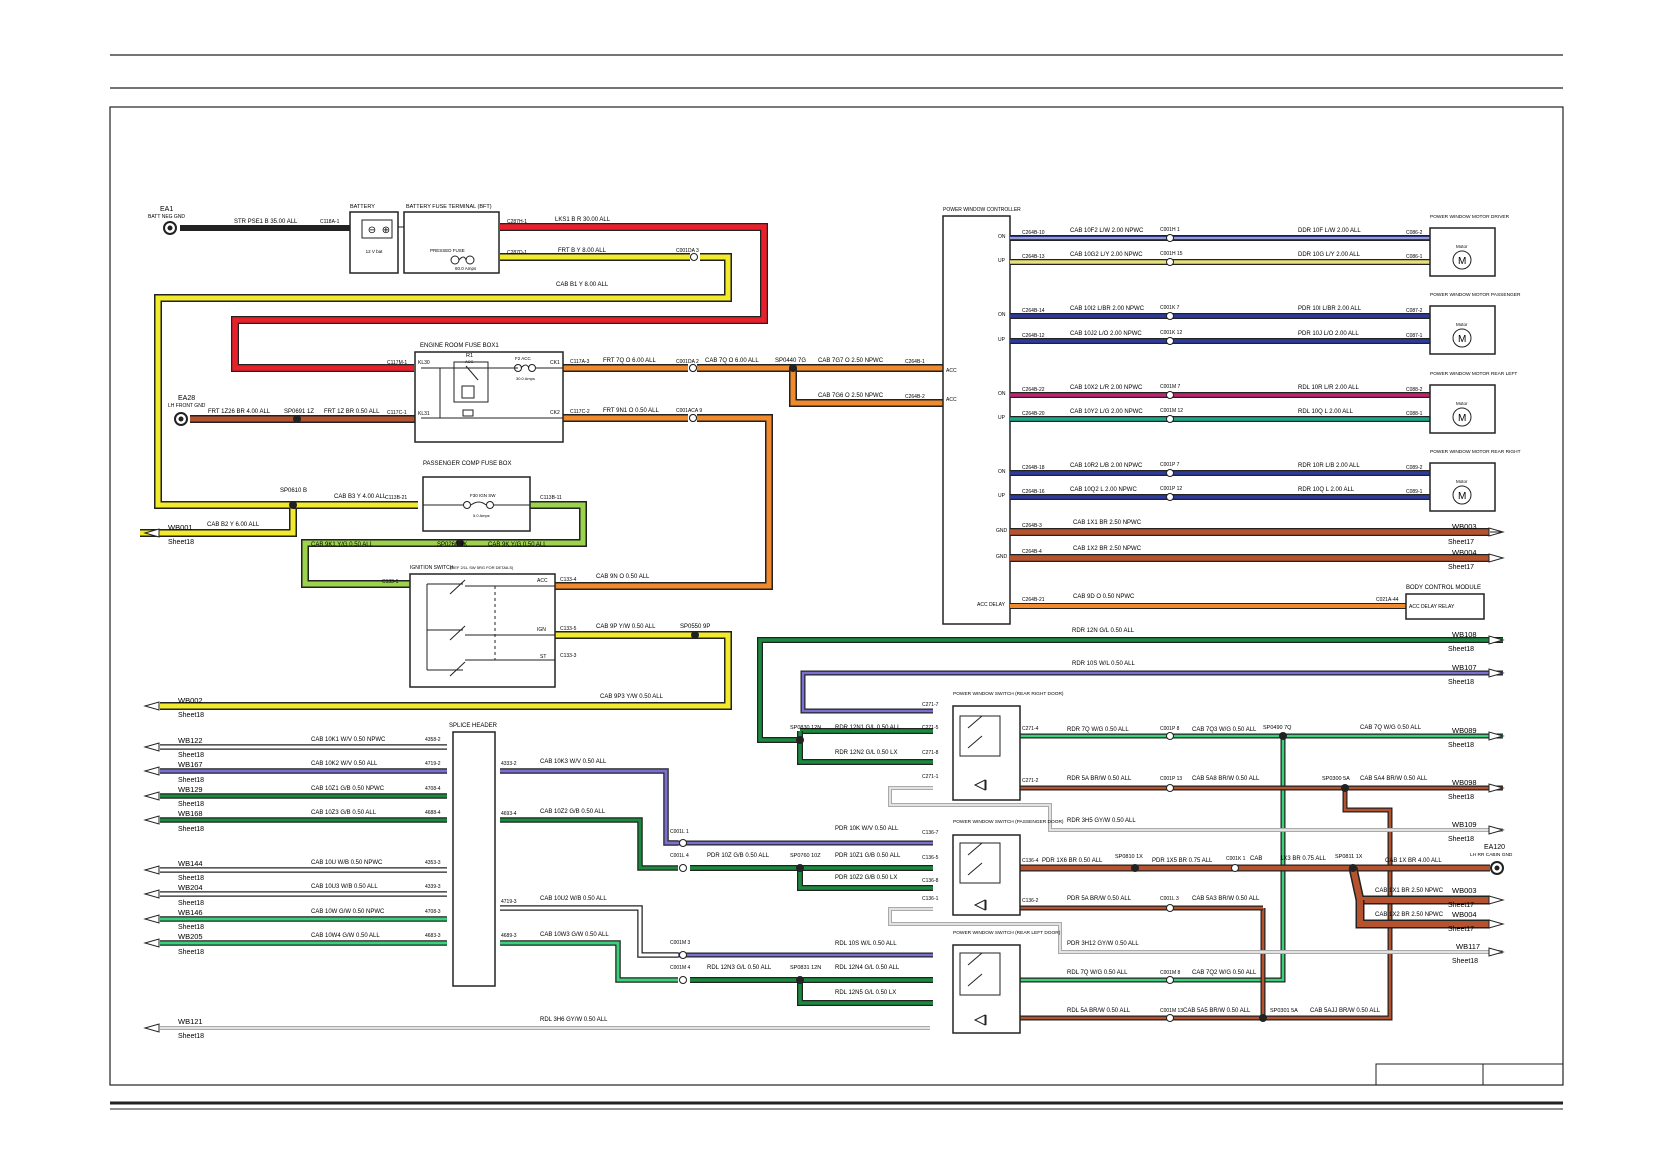  Describe the element at coordinates (1171, 1011) in the screenshot. I see `svg-text: C001M 13` at that location.